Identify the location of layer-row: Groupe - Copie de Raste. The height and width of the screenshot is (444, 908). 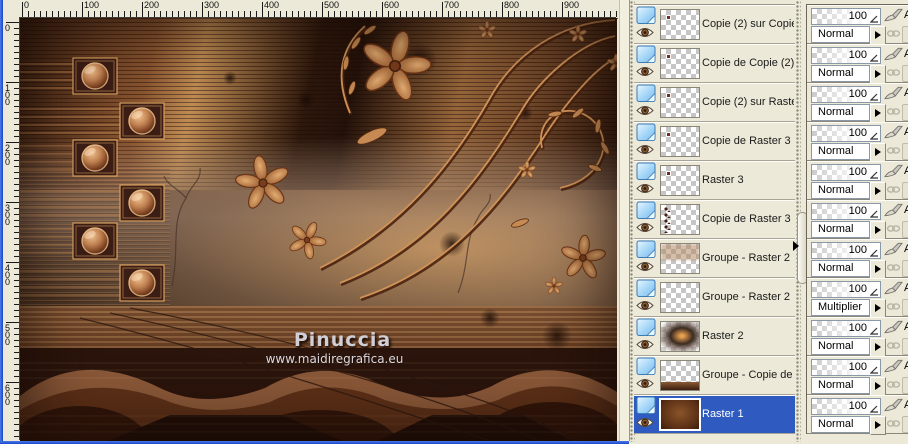
(714, 375).